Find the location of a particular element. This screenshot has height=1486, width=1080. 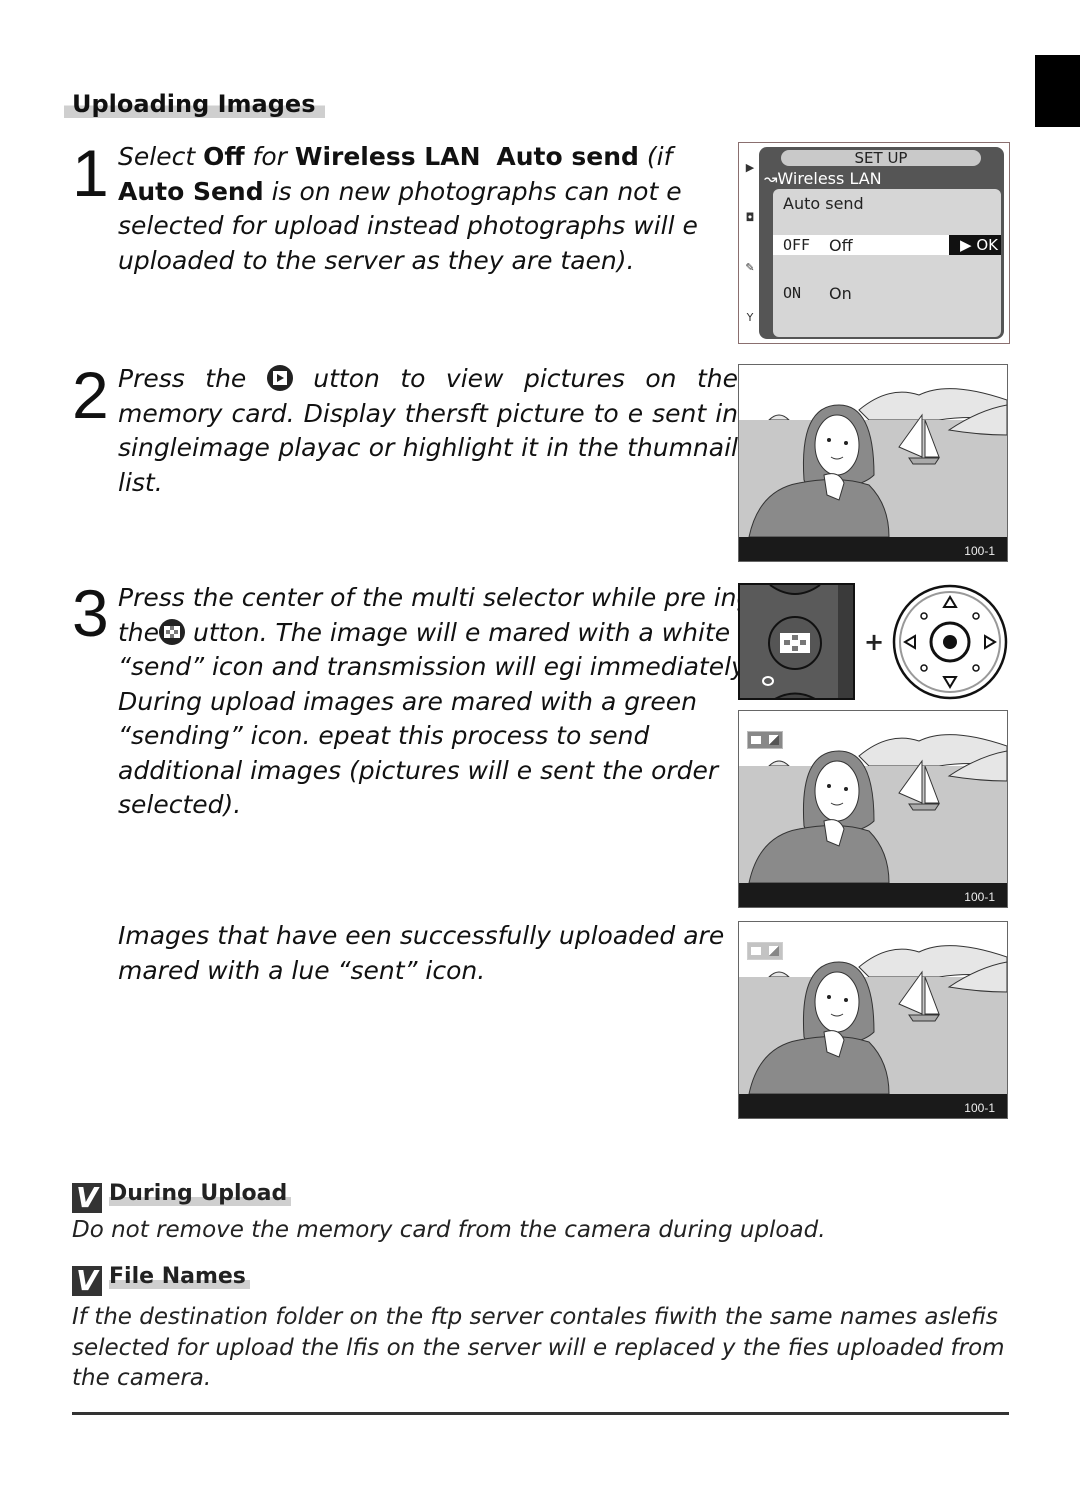

shooting-menu-icon: ◘ is located at coordinates (750, 217).